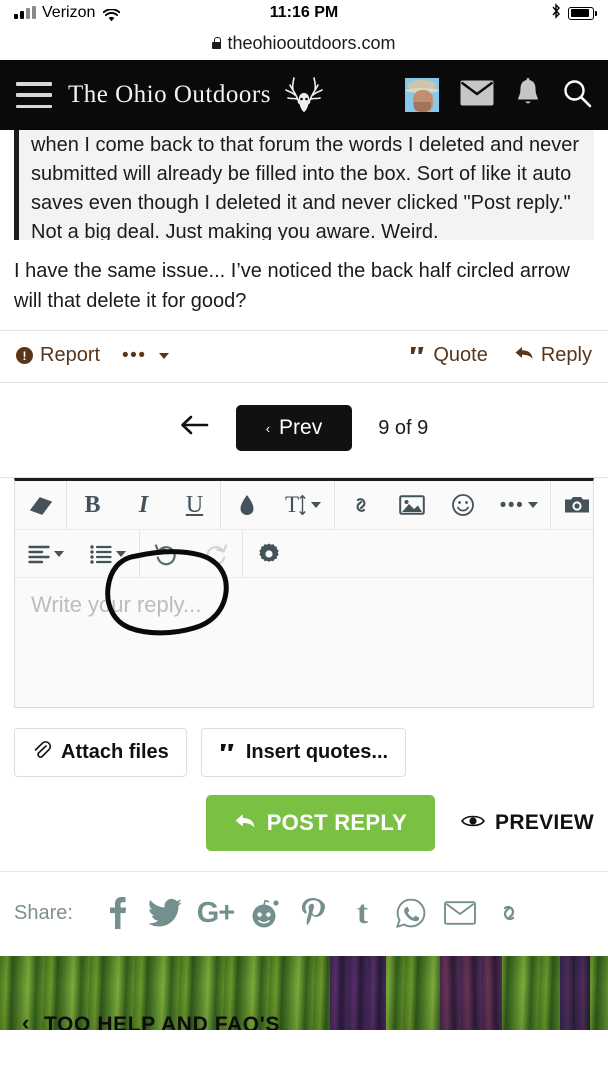 The height and width of the screenshot is (1080, 608). I want to click on prev-page-button: ‹ Prev, so click(294, 428).